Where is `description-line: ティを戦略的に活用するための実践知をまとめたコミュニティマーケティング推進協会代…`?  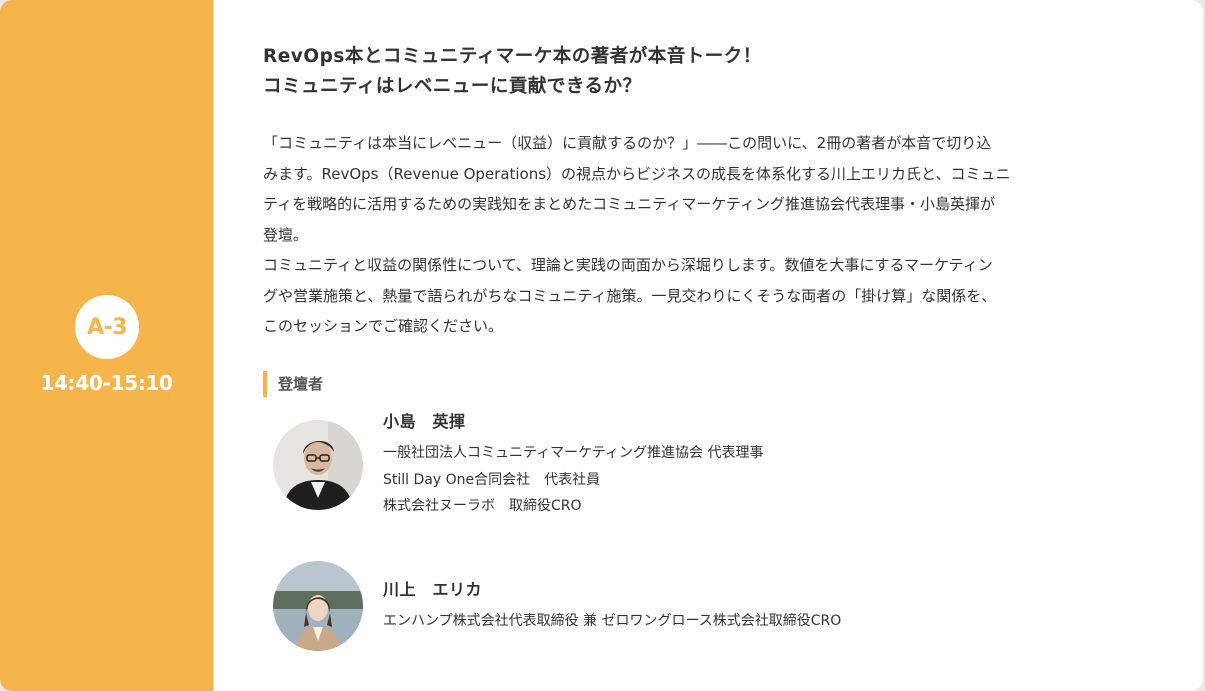 description-line: ティを戦略的に活用するための実践知をまとめたコミュニティマーケティング推進協会代… is located at coordinates (629, 204).